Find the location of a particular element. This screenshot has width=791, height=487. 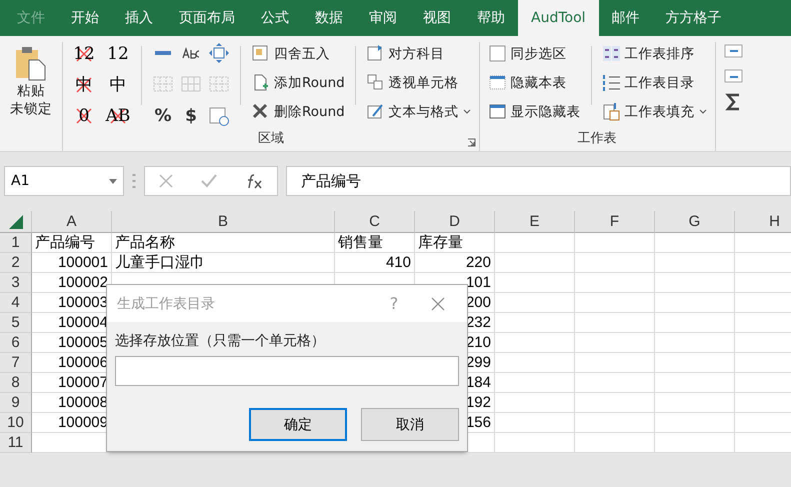

ribbon-button: 对方科目 is located at coordinates (418, 53).